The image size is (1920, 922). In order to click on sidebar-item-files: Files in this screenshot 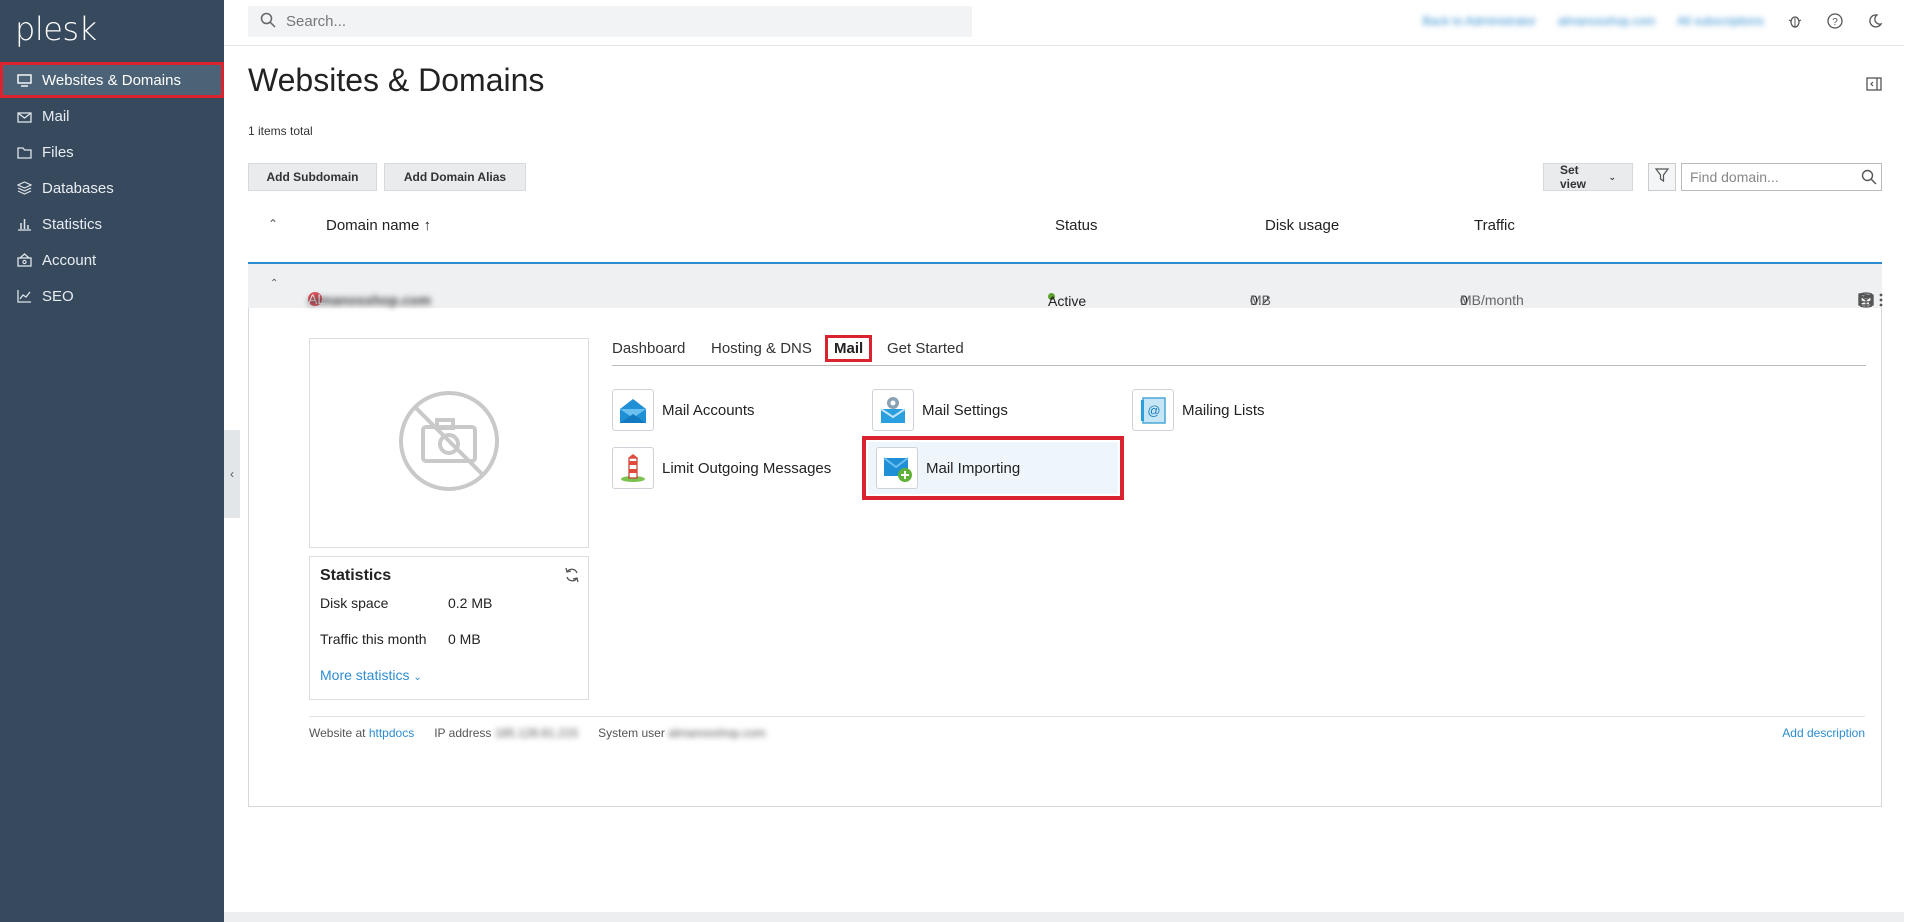, I will do `click(112, 152)`.